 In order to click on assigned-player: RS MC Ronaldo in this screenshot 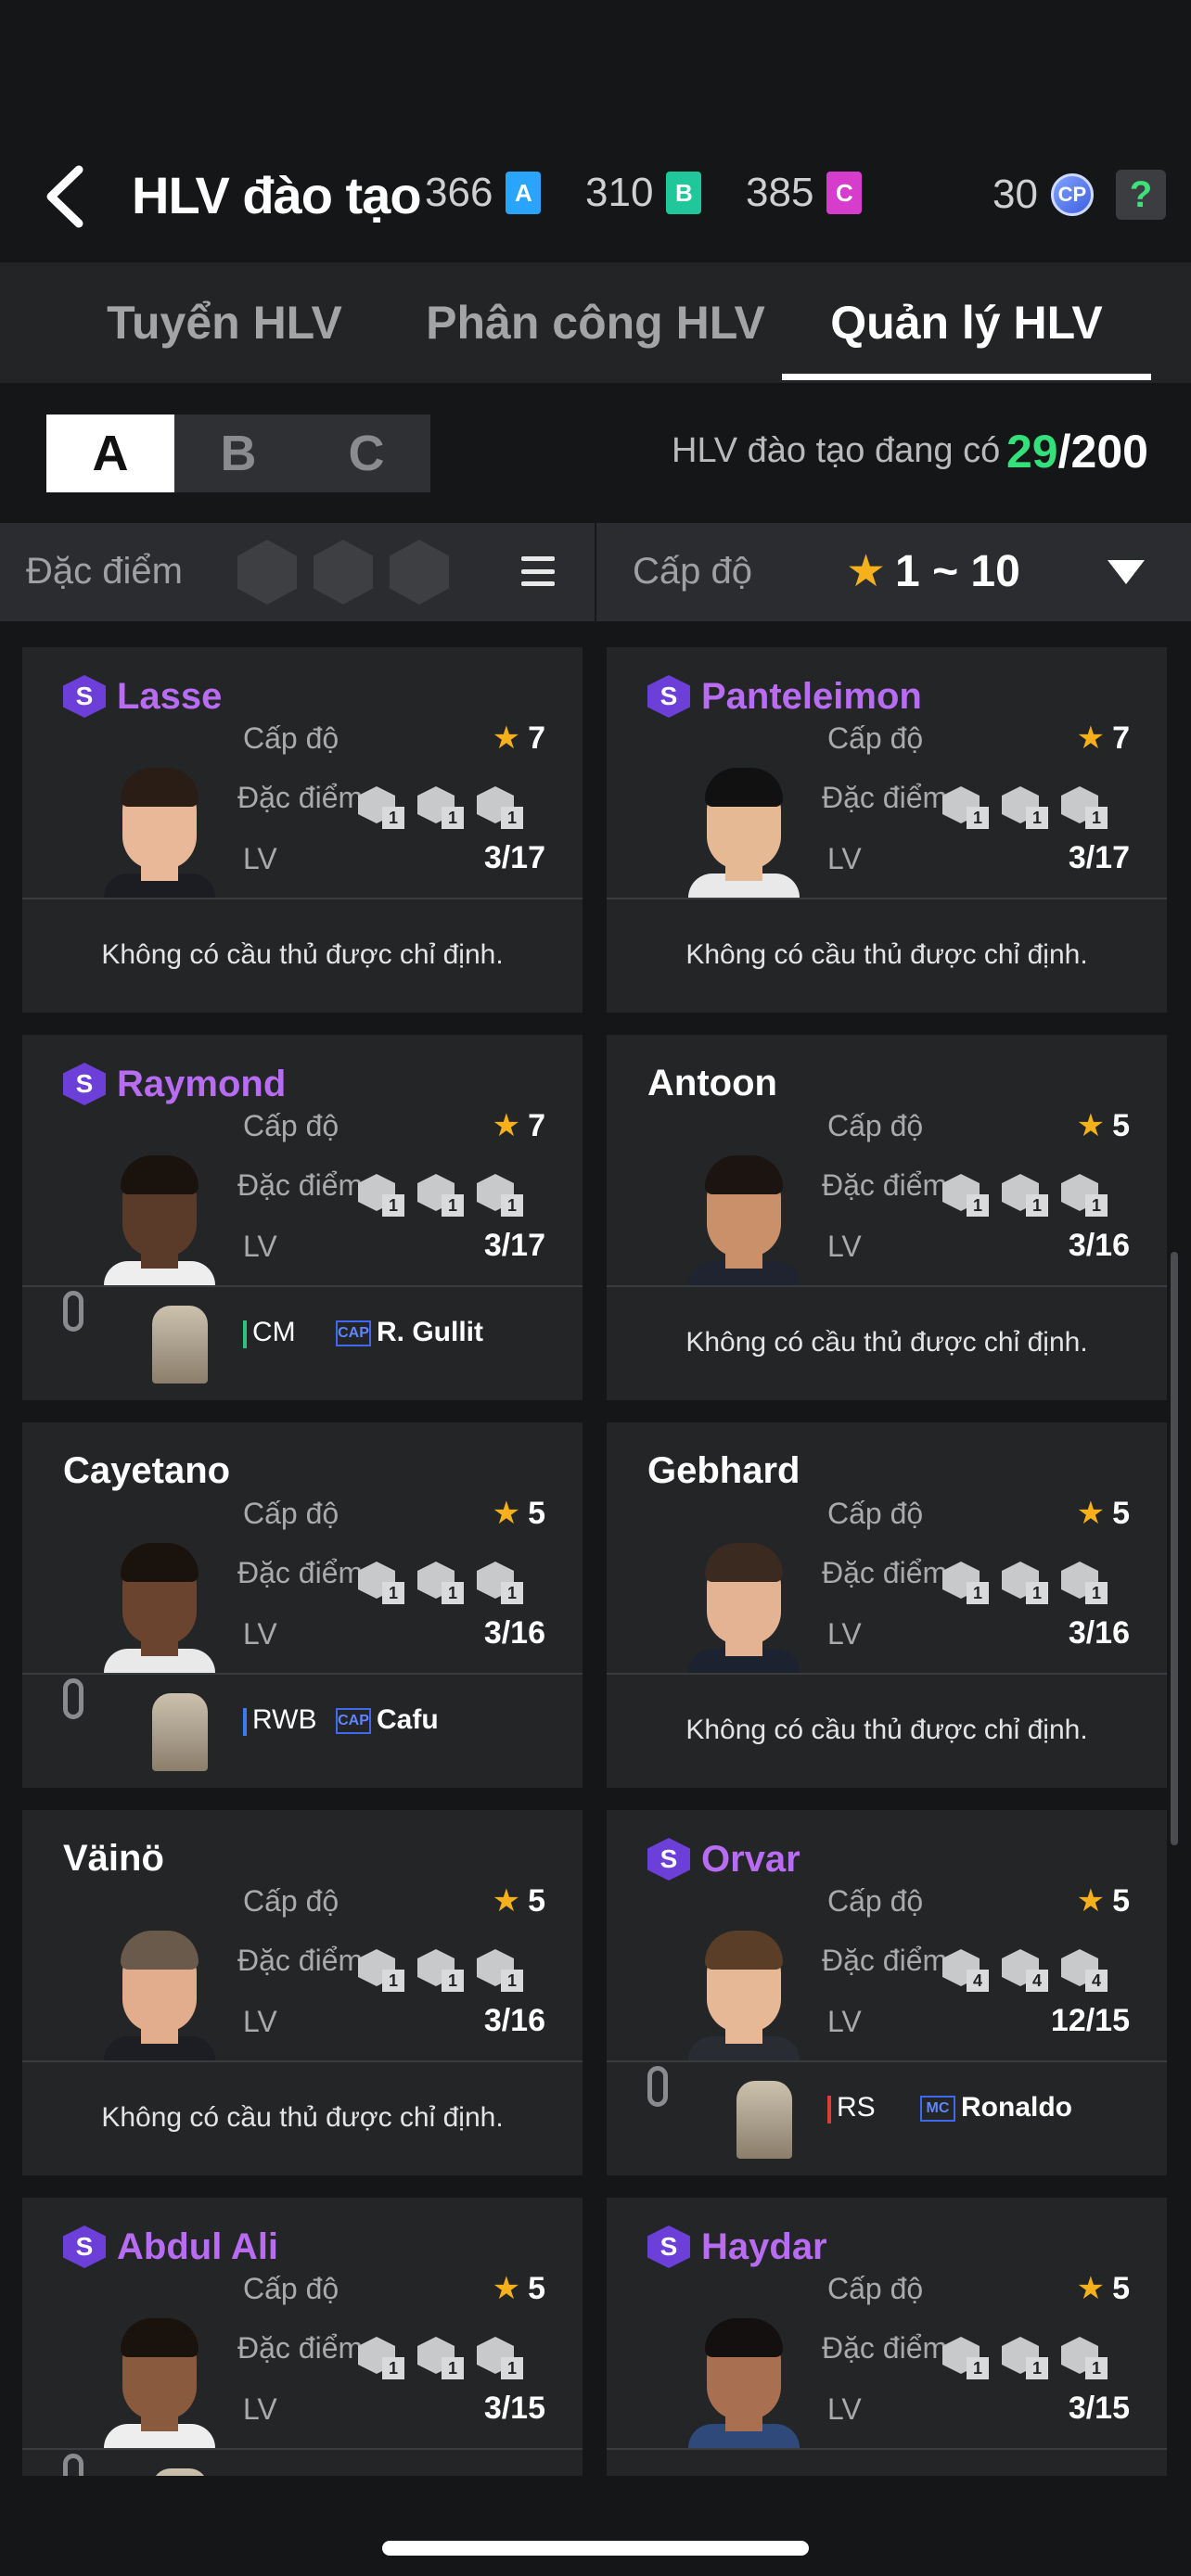, I will do `click(887, 2118)`.